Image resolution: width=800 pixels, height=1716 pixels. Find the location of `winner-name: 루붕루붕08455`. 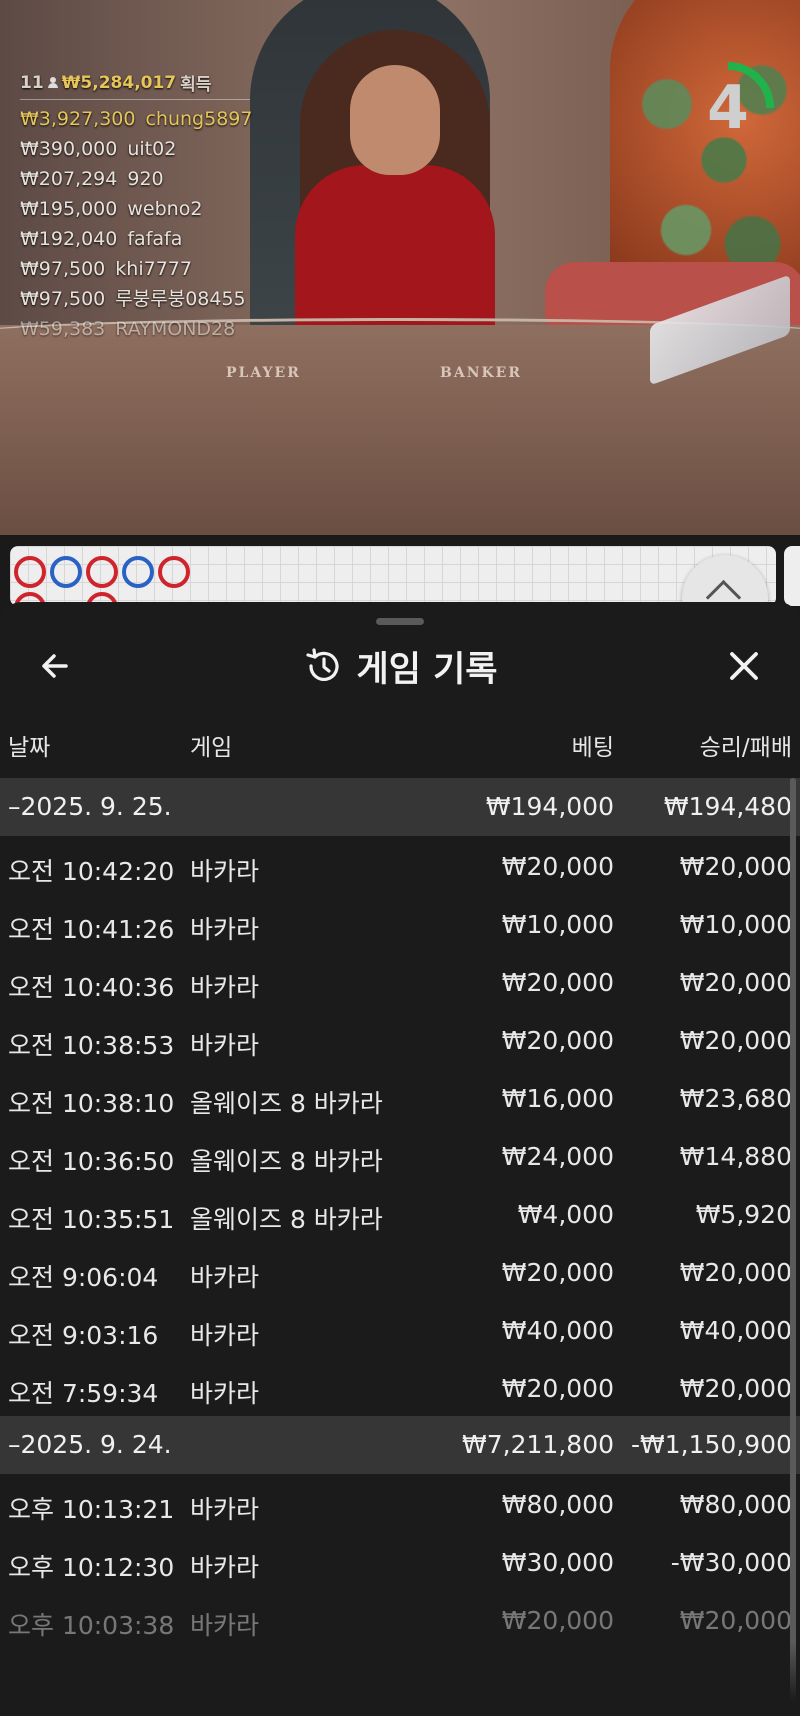

winner-name: 루붕루붕08455 is located at coordinates (180, 299).